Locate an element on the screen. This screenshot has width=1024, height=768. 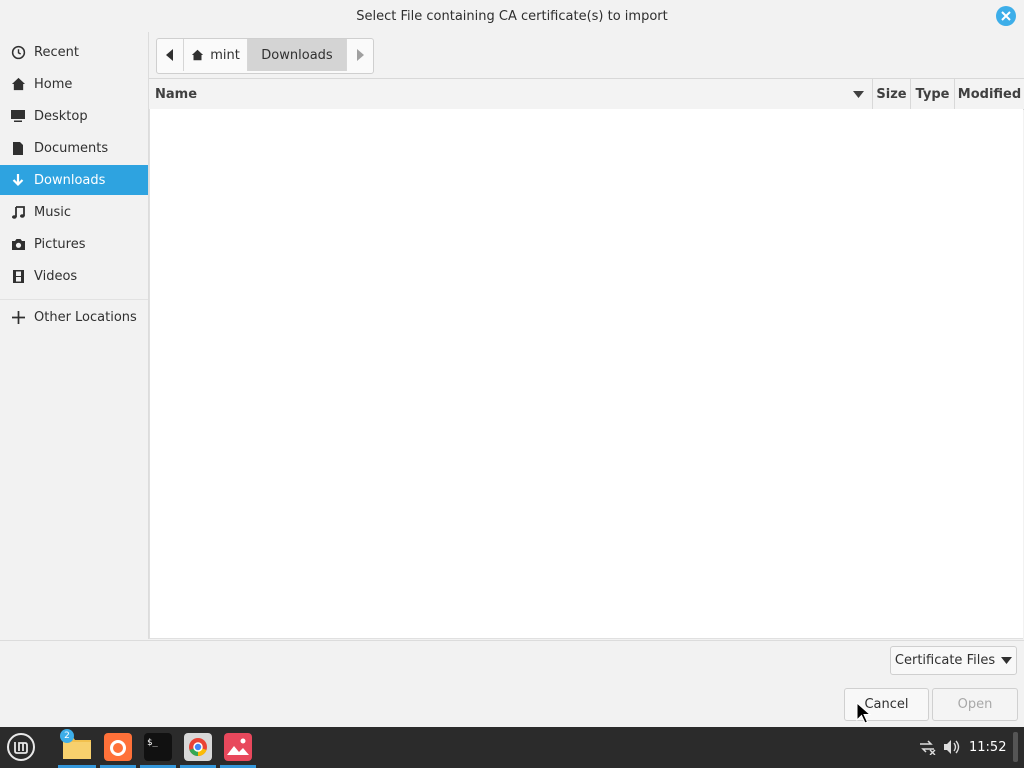
music-icon is located at coordinates (18, 212).